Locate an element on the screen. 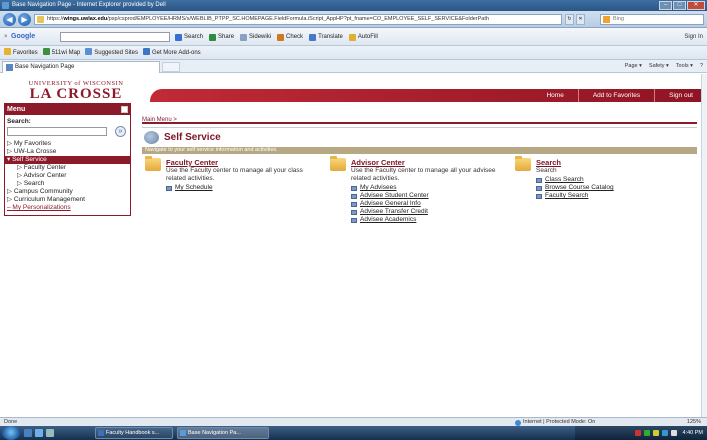 This screenshot has height=440, width=707. sign-out-link: Sign out is located at coordinates (680, 95).